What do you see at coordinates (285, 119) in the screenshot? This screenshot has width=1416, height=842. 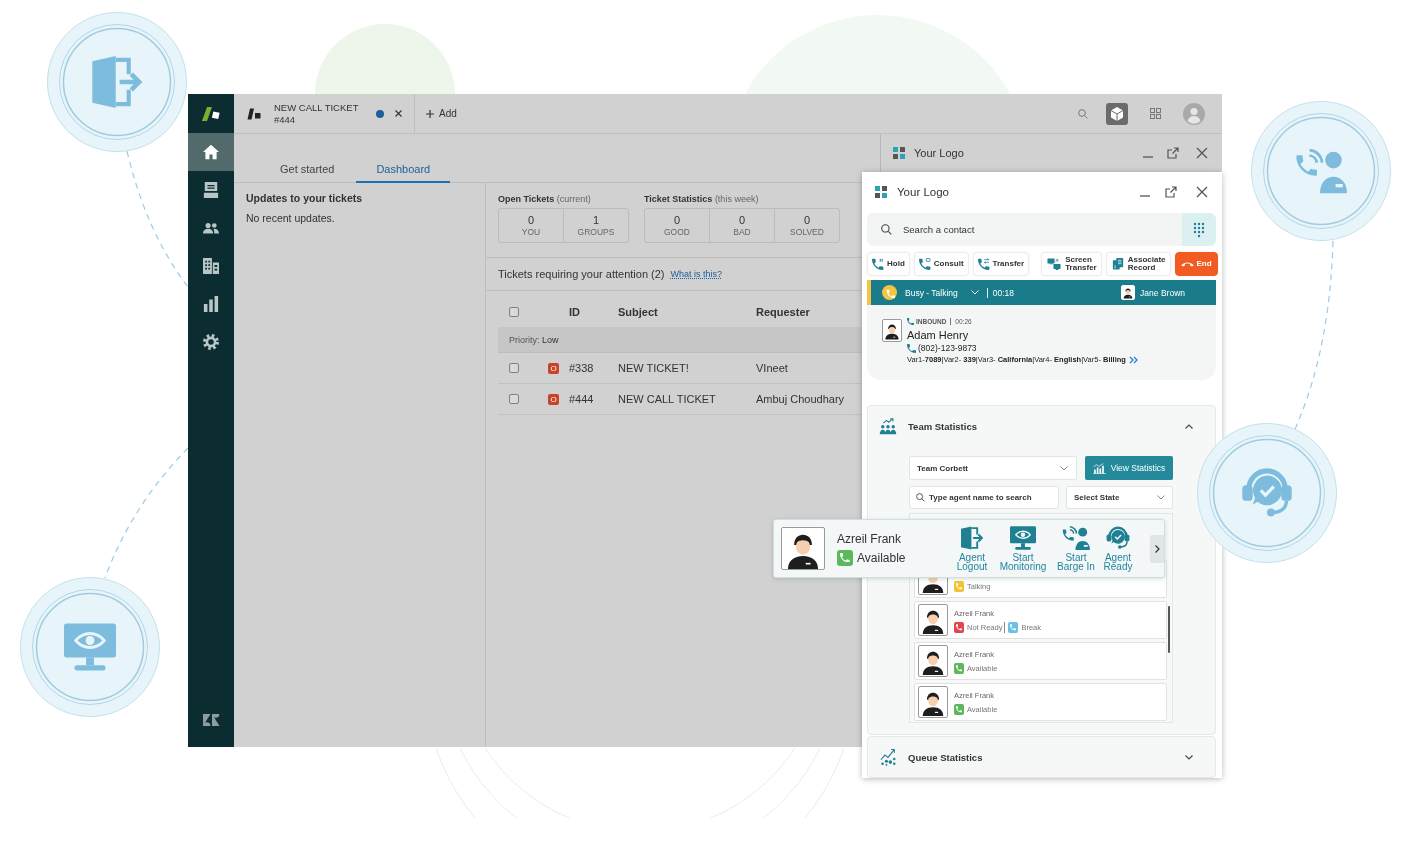 I see `ticket-number: #444` at bounding box center [285, 119].